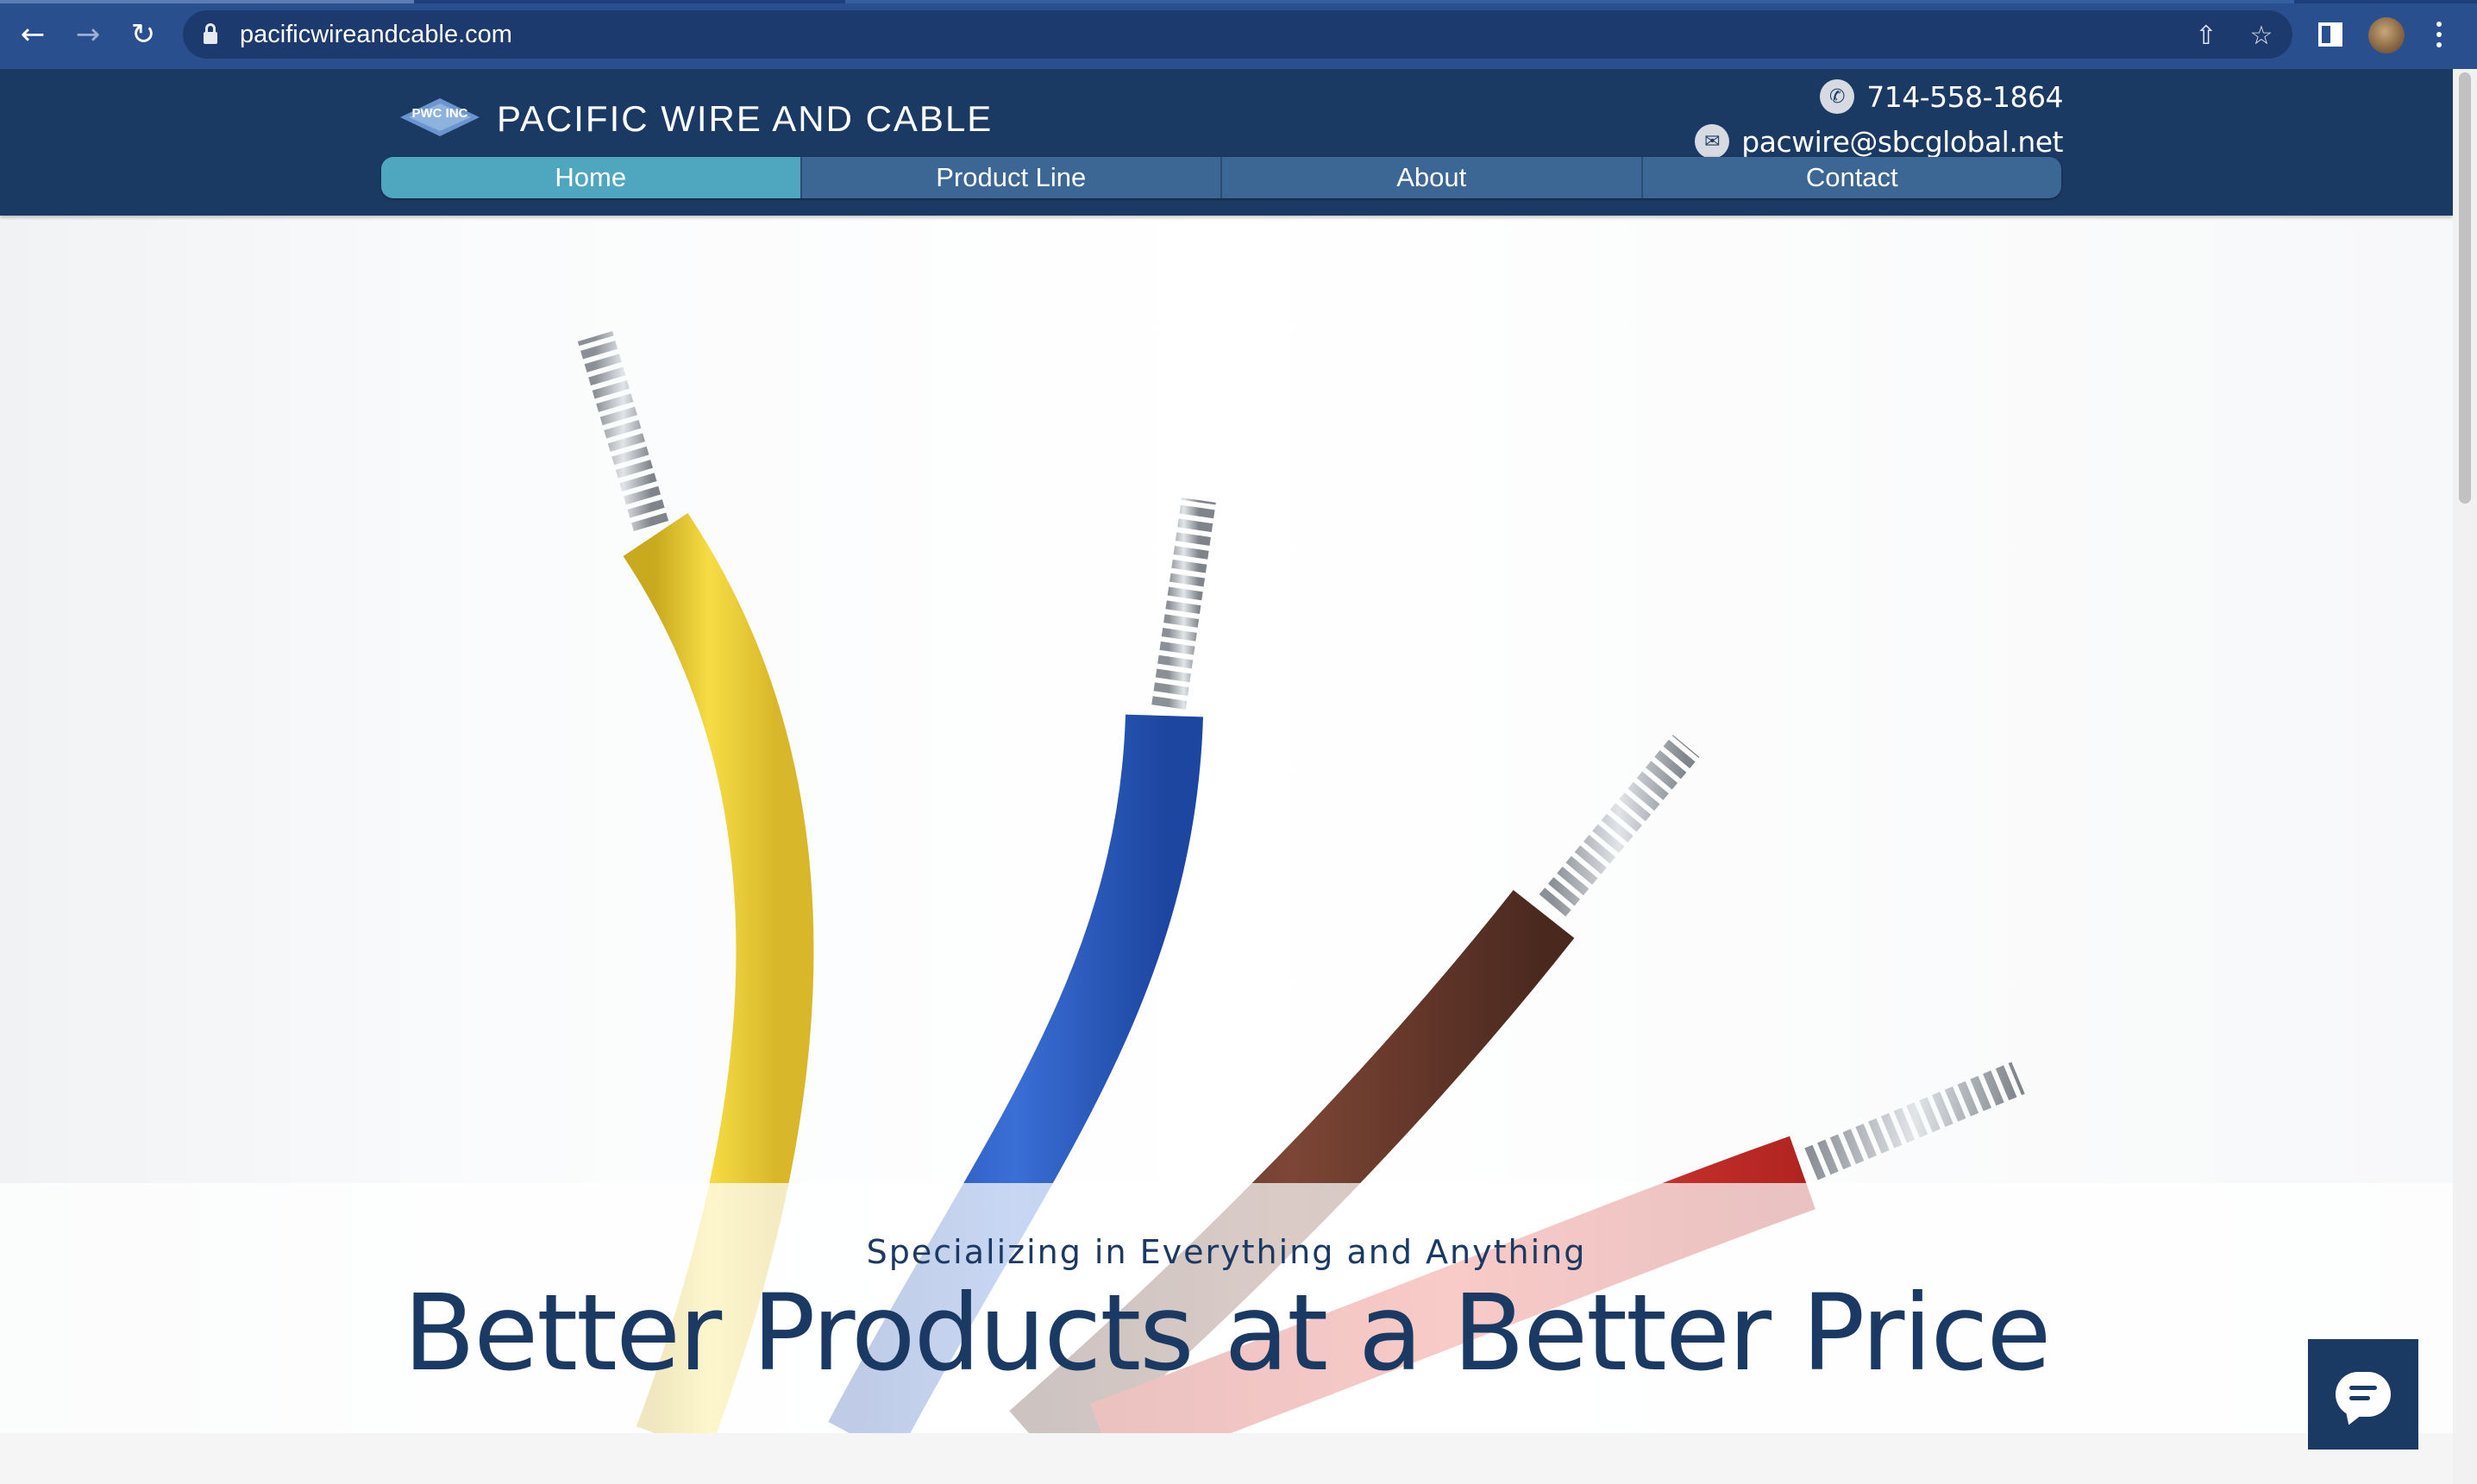 The width and height of the screenshot is (2477, 1484). Describe the element at coordinates (1902, 142) in the screenshot. I see `email-address: pacwire@sbcglobal.net` at that location.